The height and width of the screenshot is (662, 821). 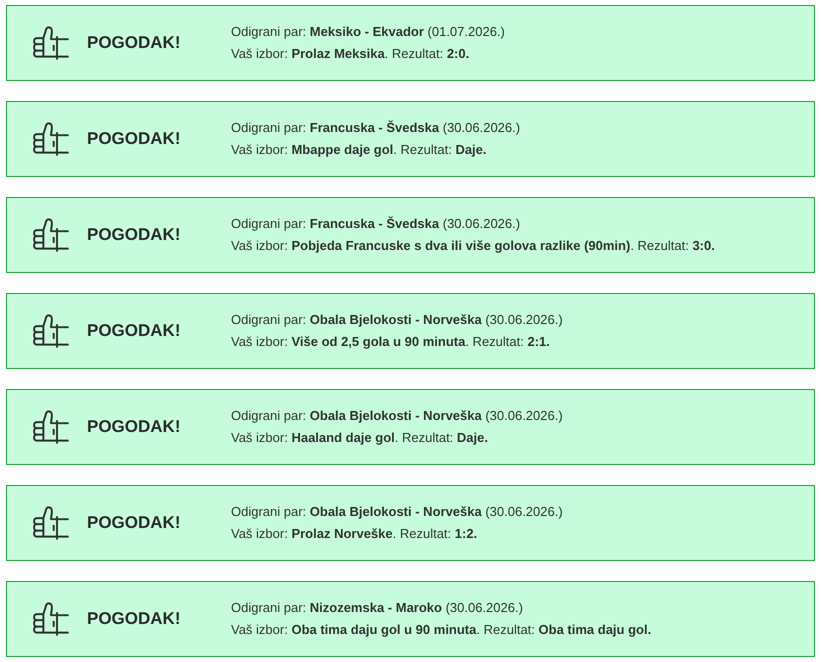 What do you see at coordinates (360, 438) in the screenshot?
I see `pick-text: Vaš izbor: Haaland daje gol. Rezultat: Daje.` at bounding box center [360, 438].